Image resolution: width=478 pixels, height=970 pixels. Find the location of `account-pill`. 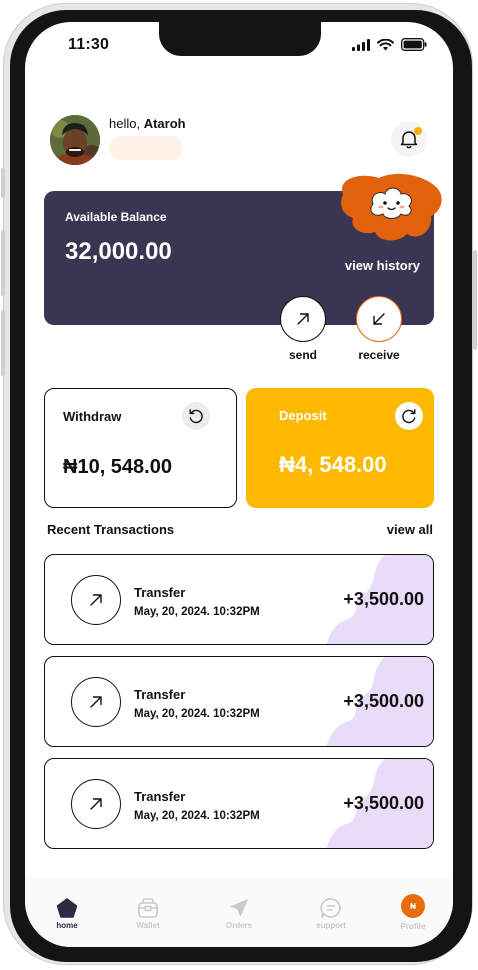

account-pill is located at coordinates (146, 148).